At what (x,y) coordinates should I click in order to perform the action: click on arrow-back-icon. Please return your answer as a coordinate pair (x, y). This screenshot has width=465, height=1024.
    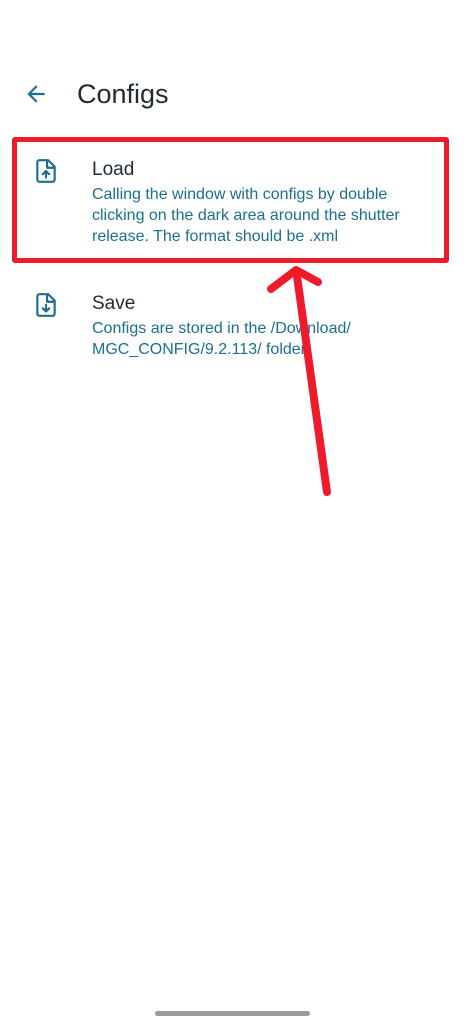
    Looking at the image, I should click on (36, 94).